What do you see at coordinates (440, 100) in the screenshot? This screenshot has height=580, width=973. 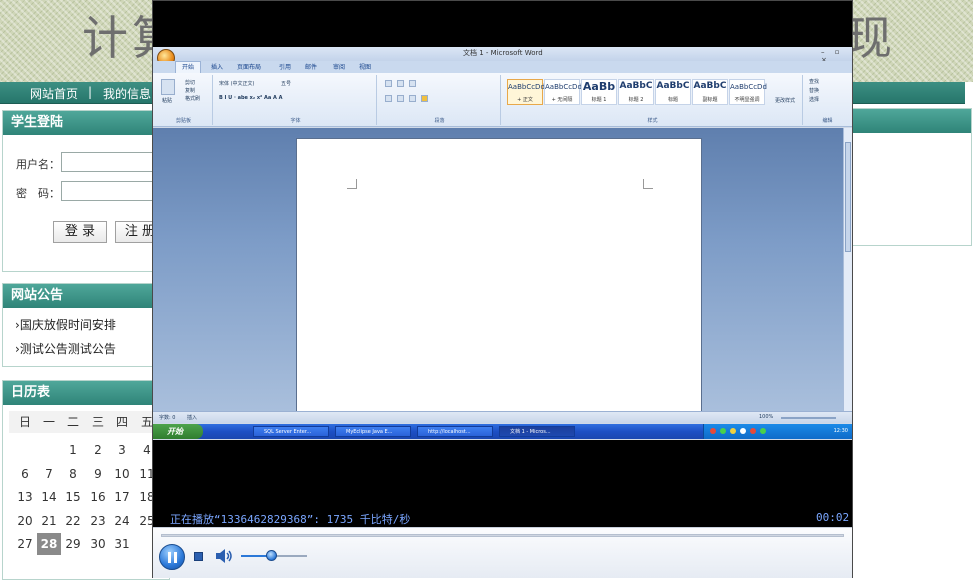 I see `ribbon-group-paragraph: 段落` at bounding box center [440, 100].